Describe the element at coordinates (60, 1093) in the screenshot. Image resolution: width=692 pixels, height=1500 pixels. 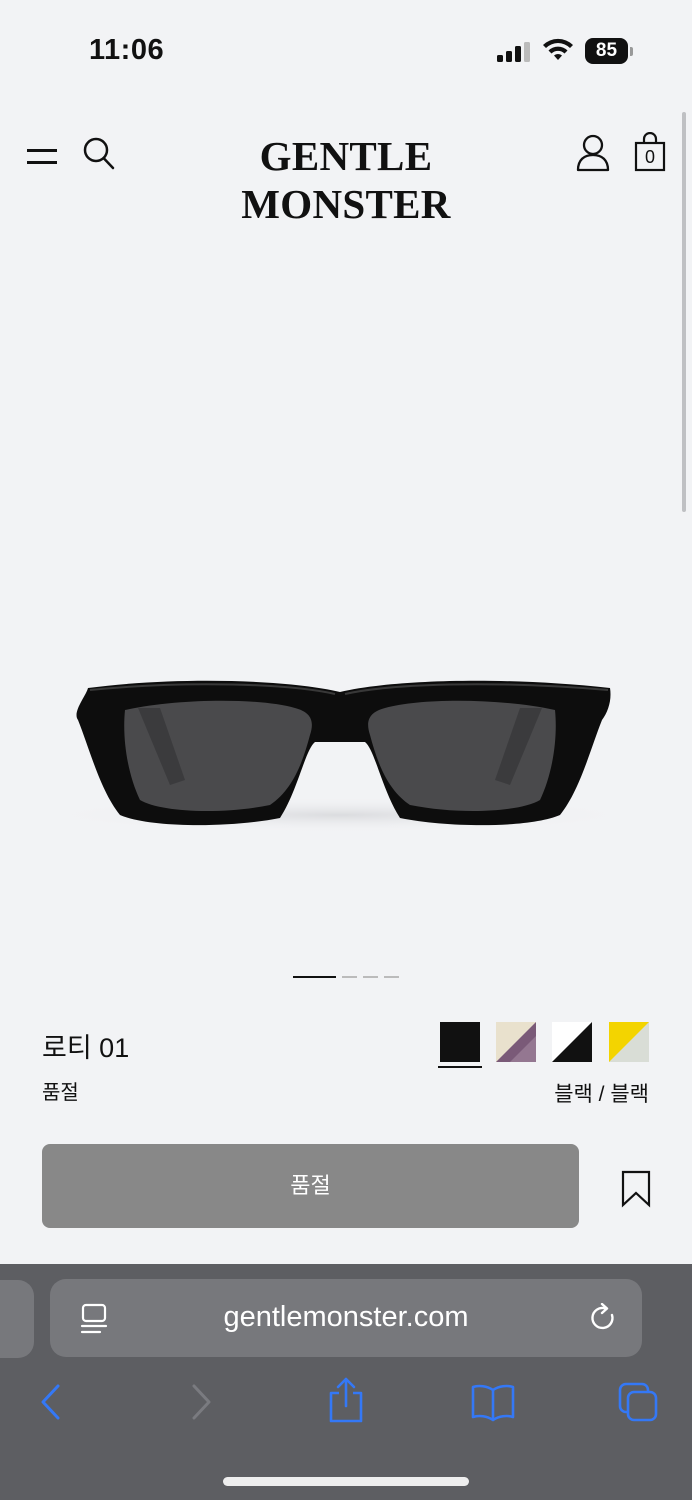
I see `product-stock-status: 품절` at that location.